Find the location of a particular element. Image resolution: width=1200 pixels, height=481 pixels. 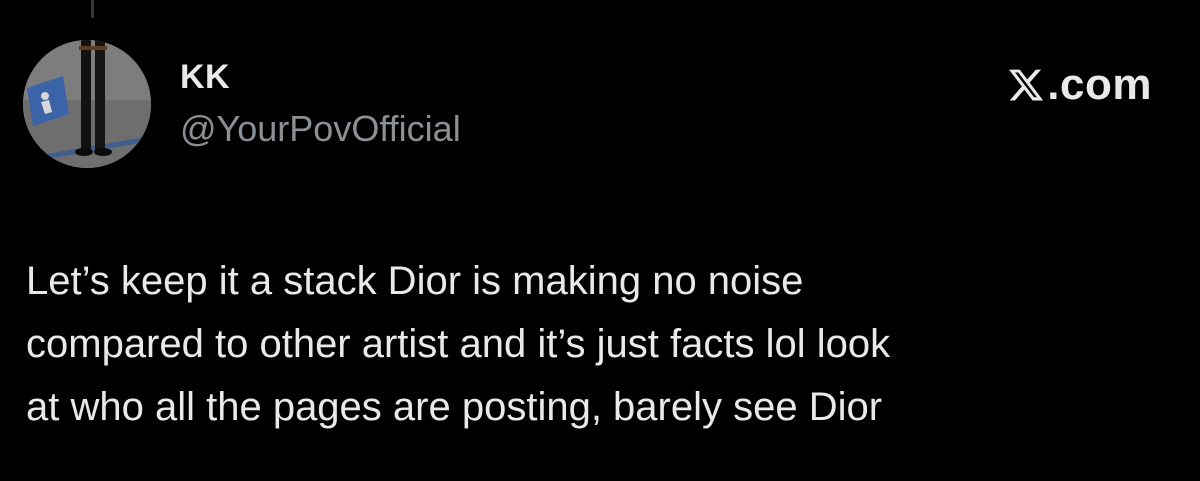

source-brand: .com is located at coordinates (1079, 85).